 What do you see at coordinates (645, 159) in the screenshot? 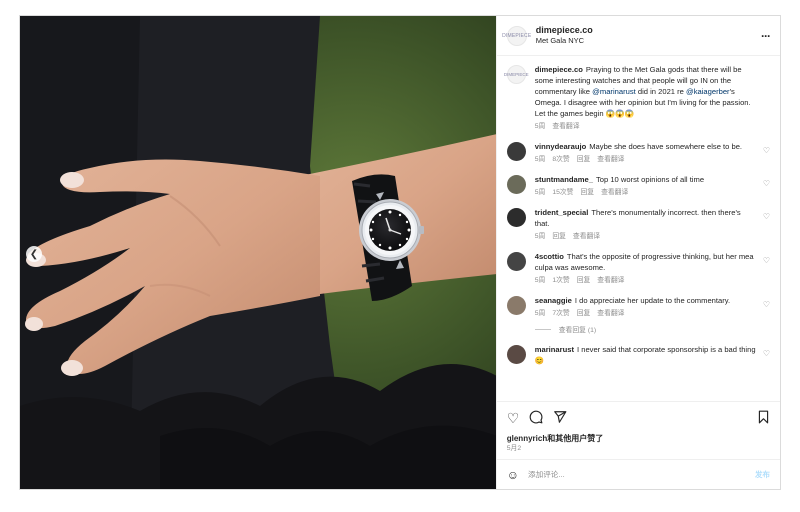
I see `comment-meta: 5周 8次赞 回复 查看翻译` at bounding box center [645, 159].